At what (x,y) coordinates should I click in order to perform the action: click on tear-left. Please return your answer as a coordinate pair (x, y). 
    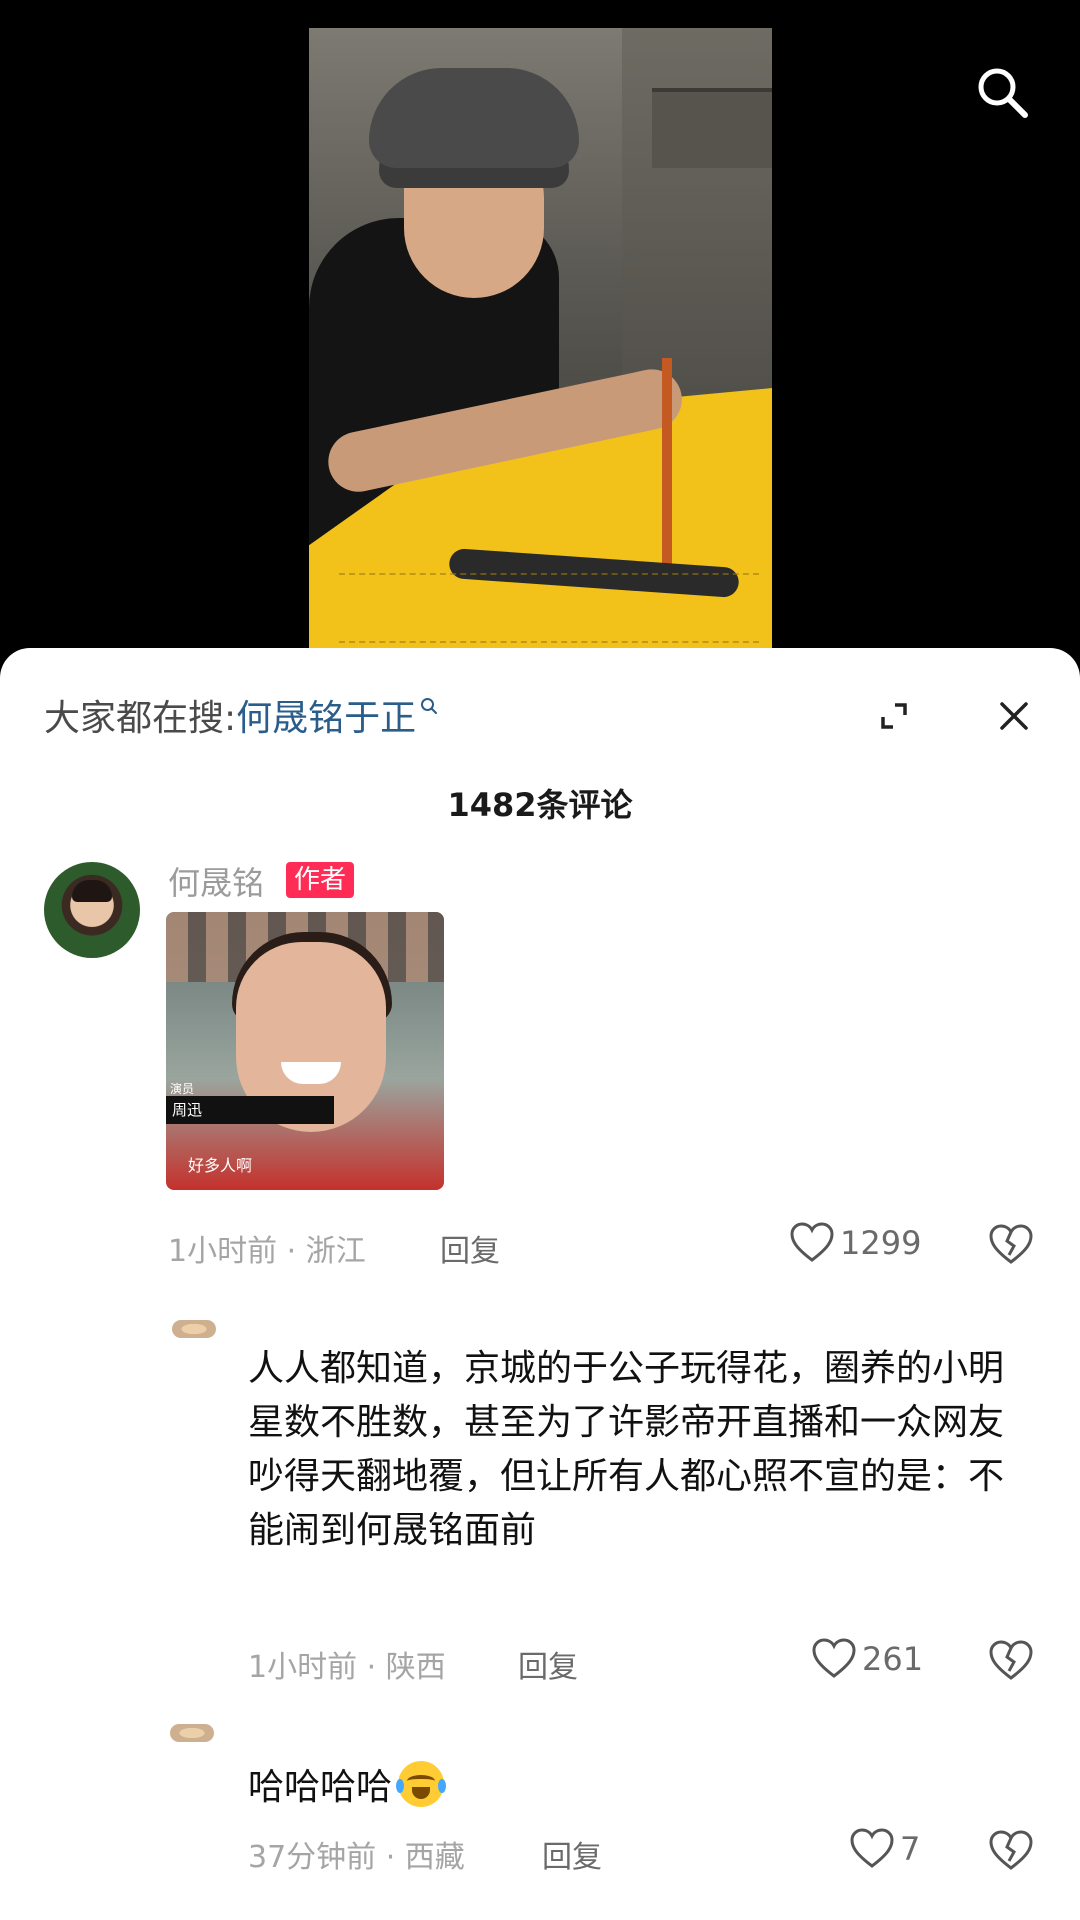
    Looking at the image, I should click on (400, 1786).